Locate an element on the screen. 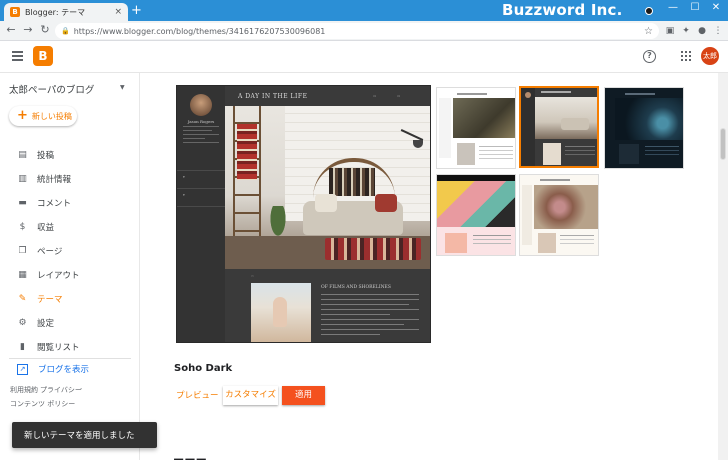 The height and width of the screenshot is (460, 728). blogger-favicon-icon: B is located at coordinates (15, 12).